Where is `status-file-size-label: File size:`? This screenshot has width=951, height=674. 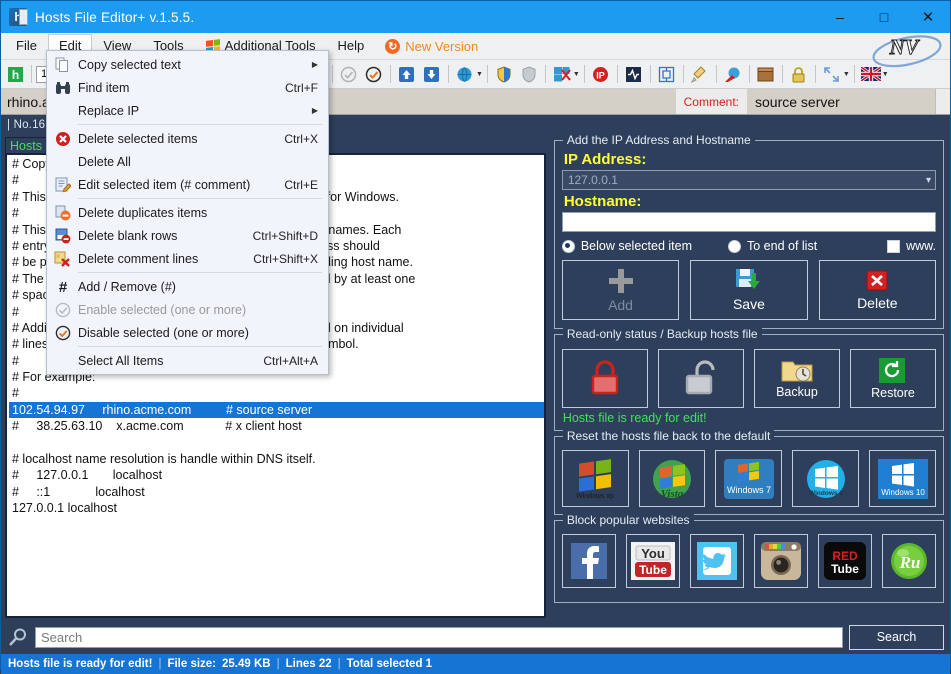 status-file-size-label: File size: is located at coordinates (192, 664).